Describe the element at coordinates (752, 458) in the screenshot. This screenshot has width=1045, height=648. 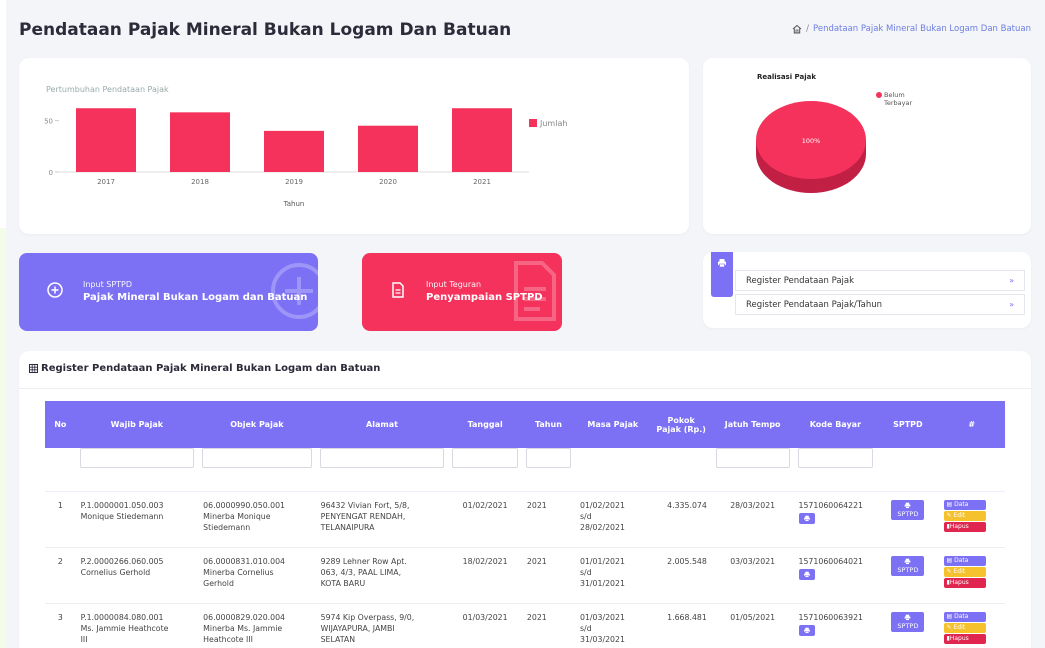
I see `filter-jatuh-tempo-input` at that location.